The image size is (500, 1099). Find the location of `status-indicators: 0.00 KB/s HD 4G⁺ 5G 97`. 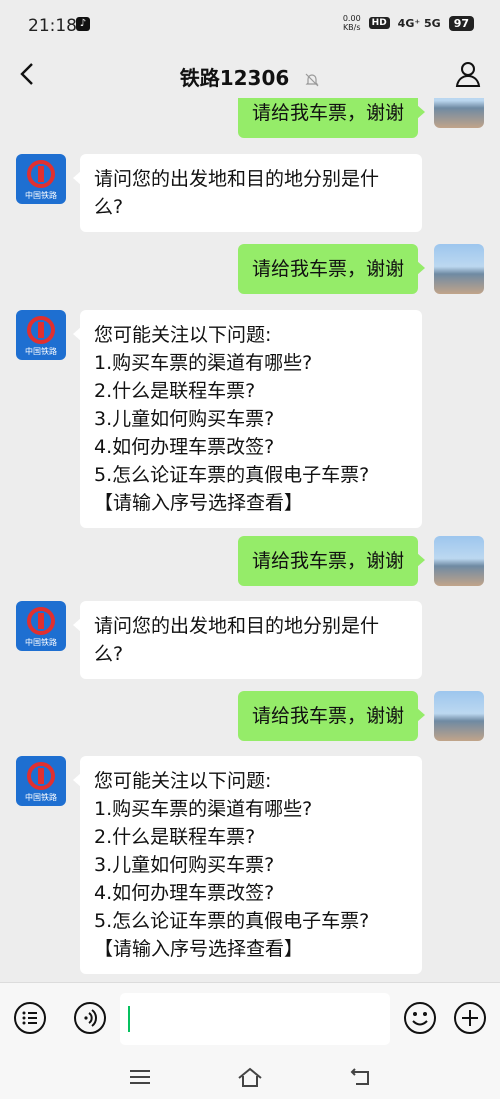

status-indicators: 0.00 KB/s HD 4G⁺ 5G 97 is located at coordinates (408, 23).